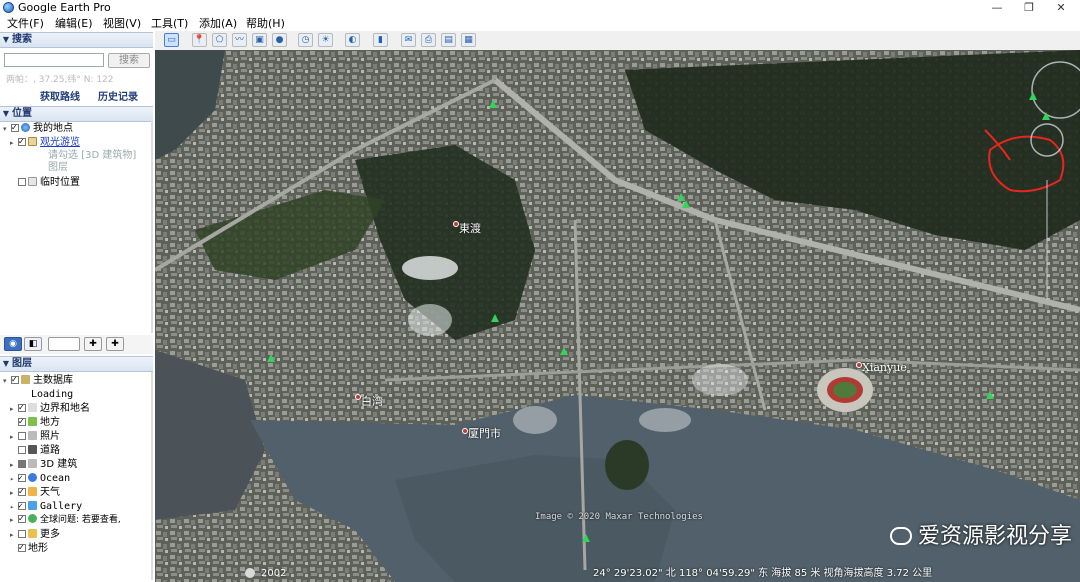 The image size is (1080, 582). Describe the element at coordinates (32, 505) in the screenshot. I see `star-icon` at that location.